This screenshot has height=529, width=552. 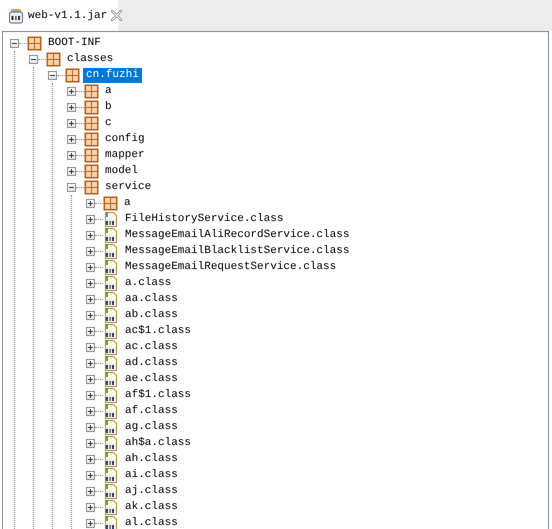 What do you see at coordinates (158, 395) in the screenshot?
I see `tree-item: af$1.class` at bounding box center [158, 395].